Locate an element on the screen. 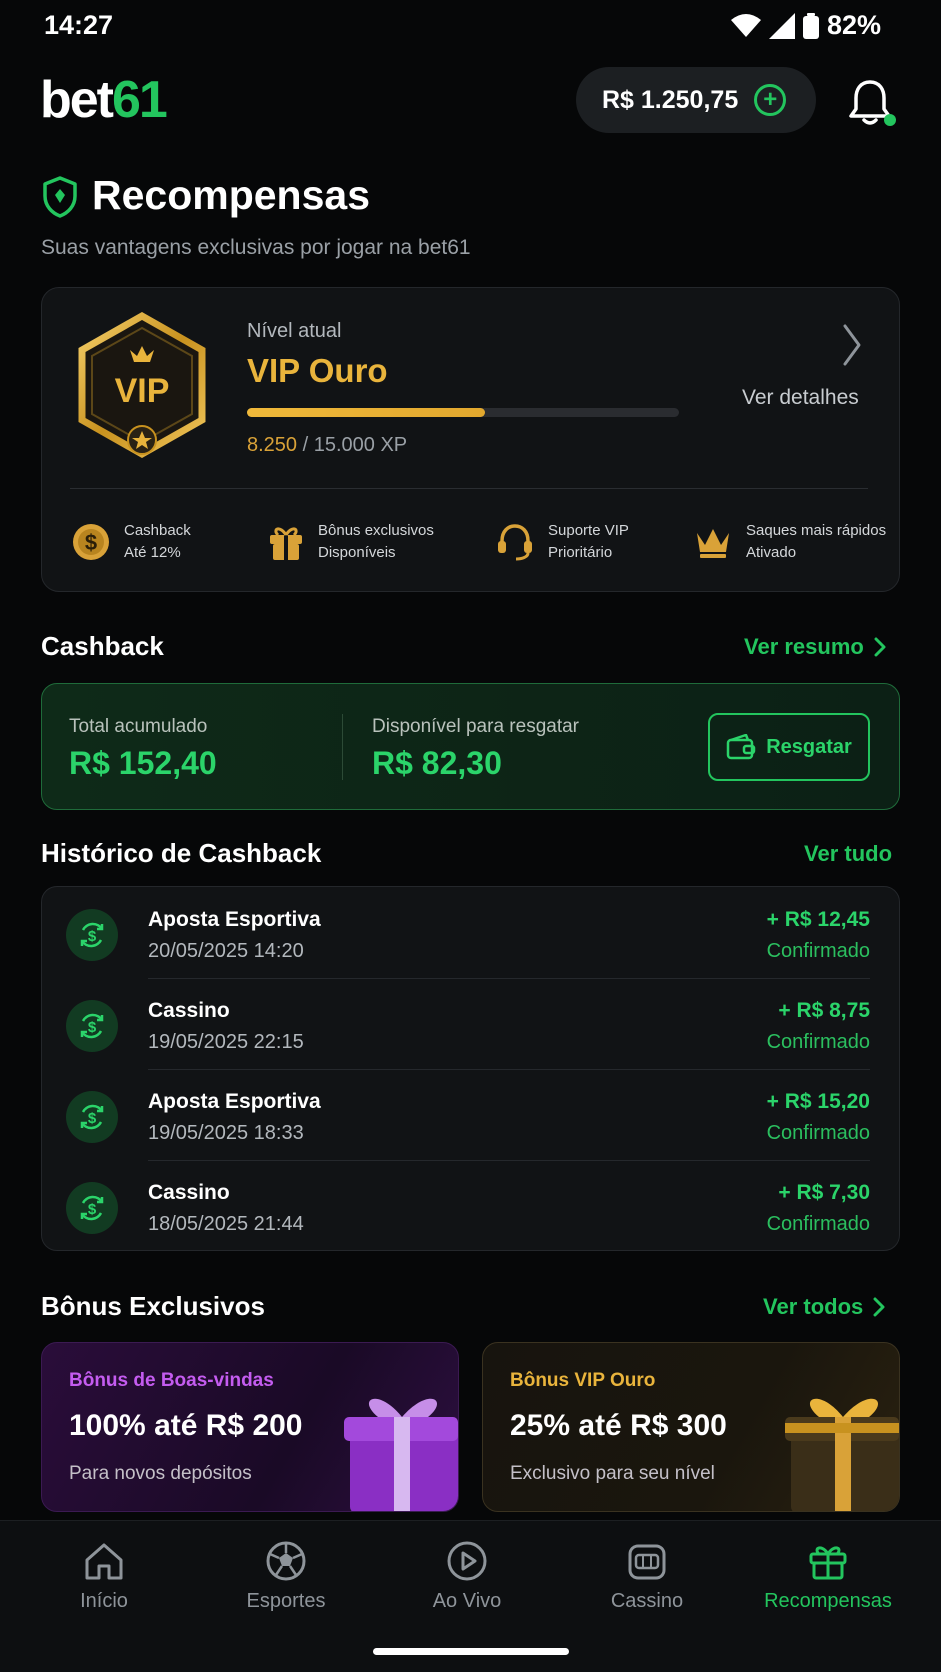  level-label: Nível atual is located at coordinates (294, 331).